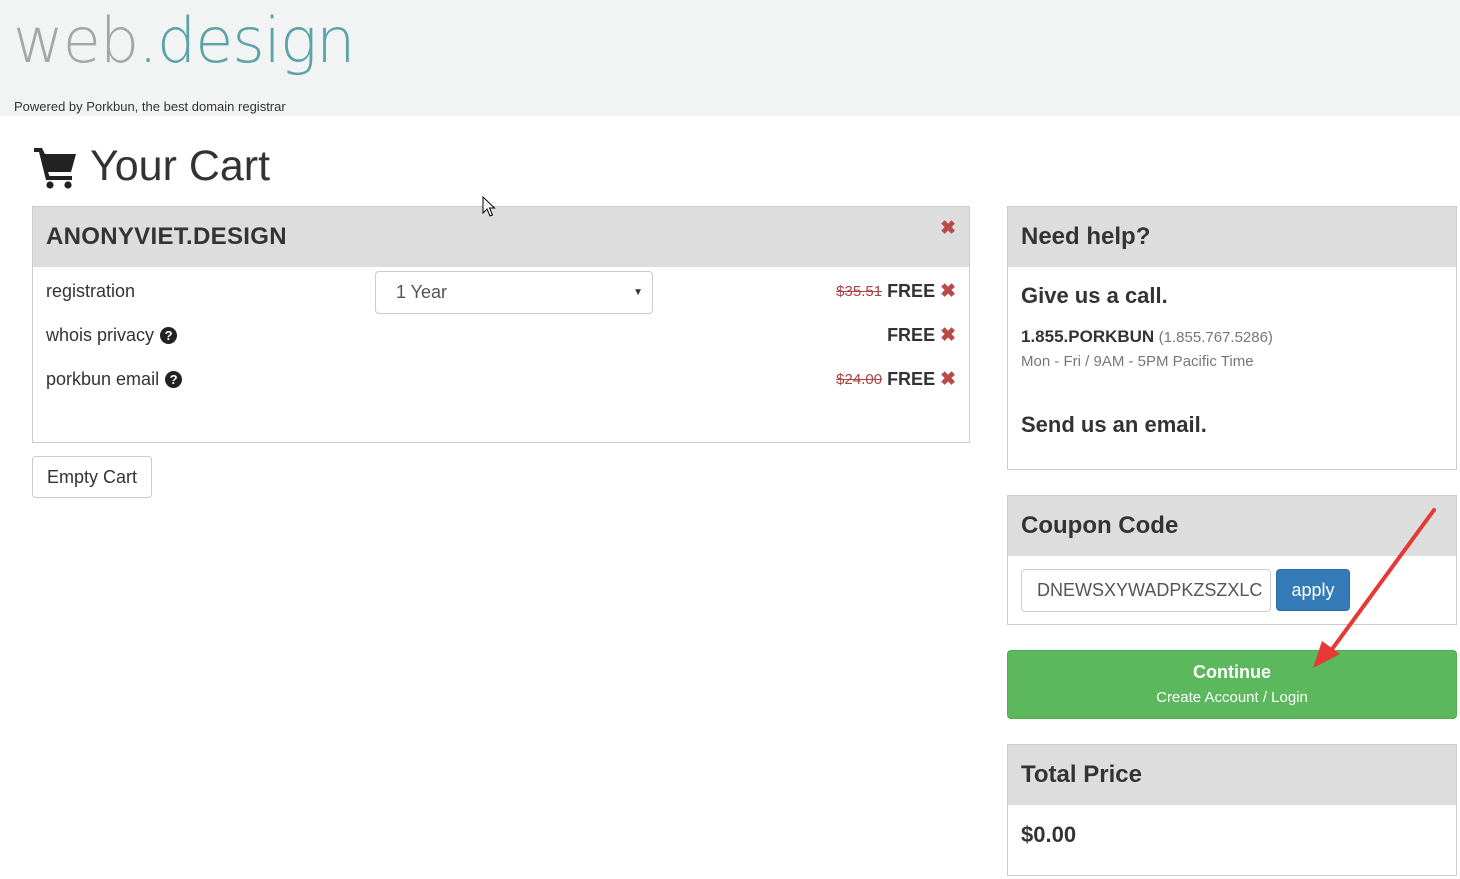 The height and width of the screenshot is (879, 1460). Describe the element at coordinates (55, 168) in the screenshot. I see `shopping-cart-icon` at that location.